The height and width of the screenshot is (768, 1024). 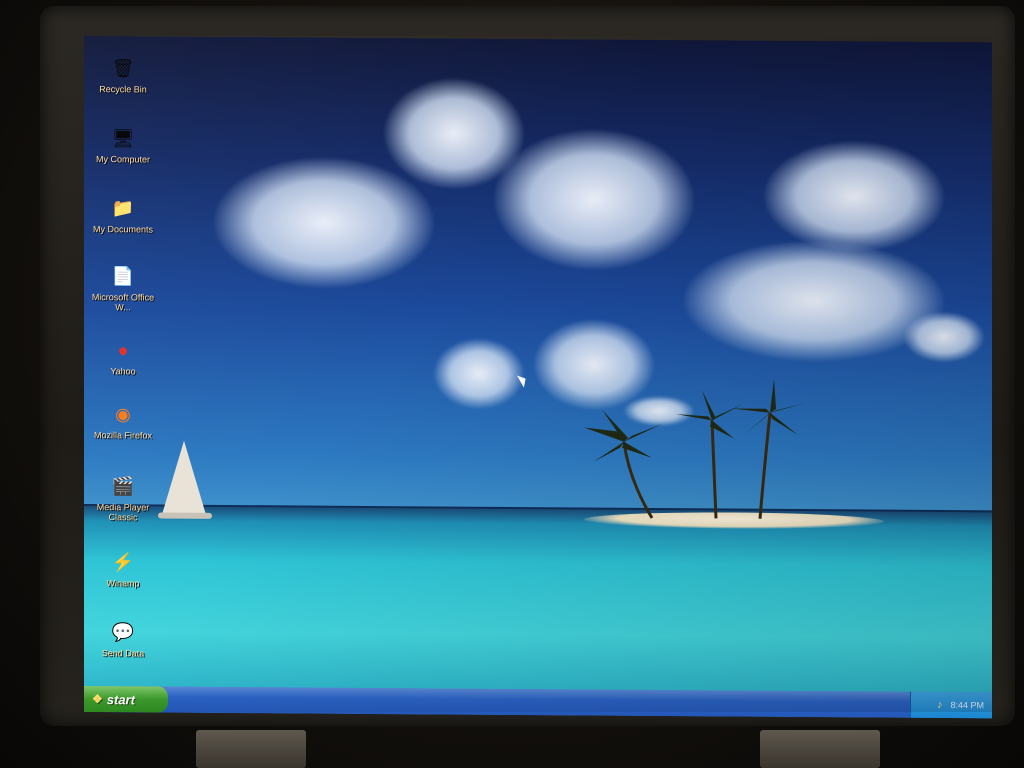 I want to click on start-button-label: start, so click(x=120, y=699).